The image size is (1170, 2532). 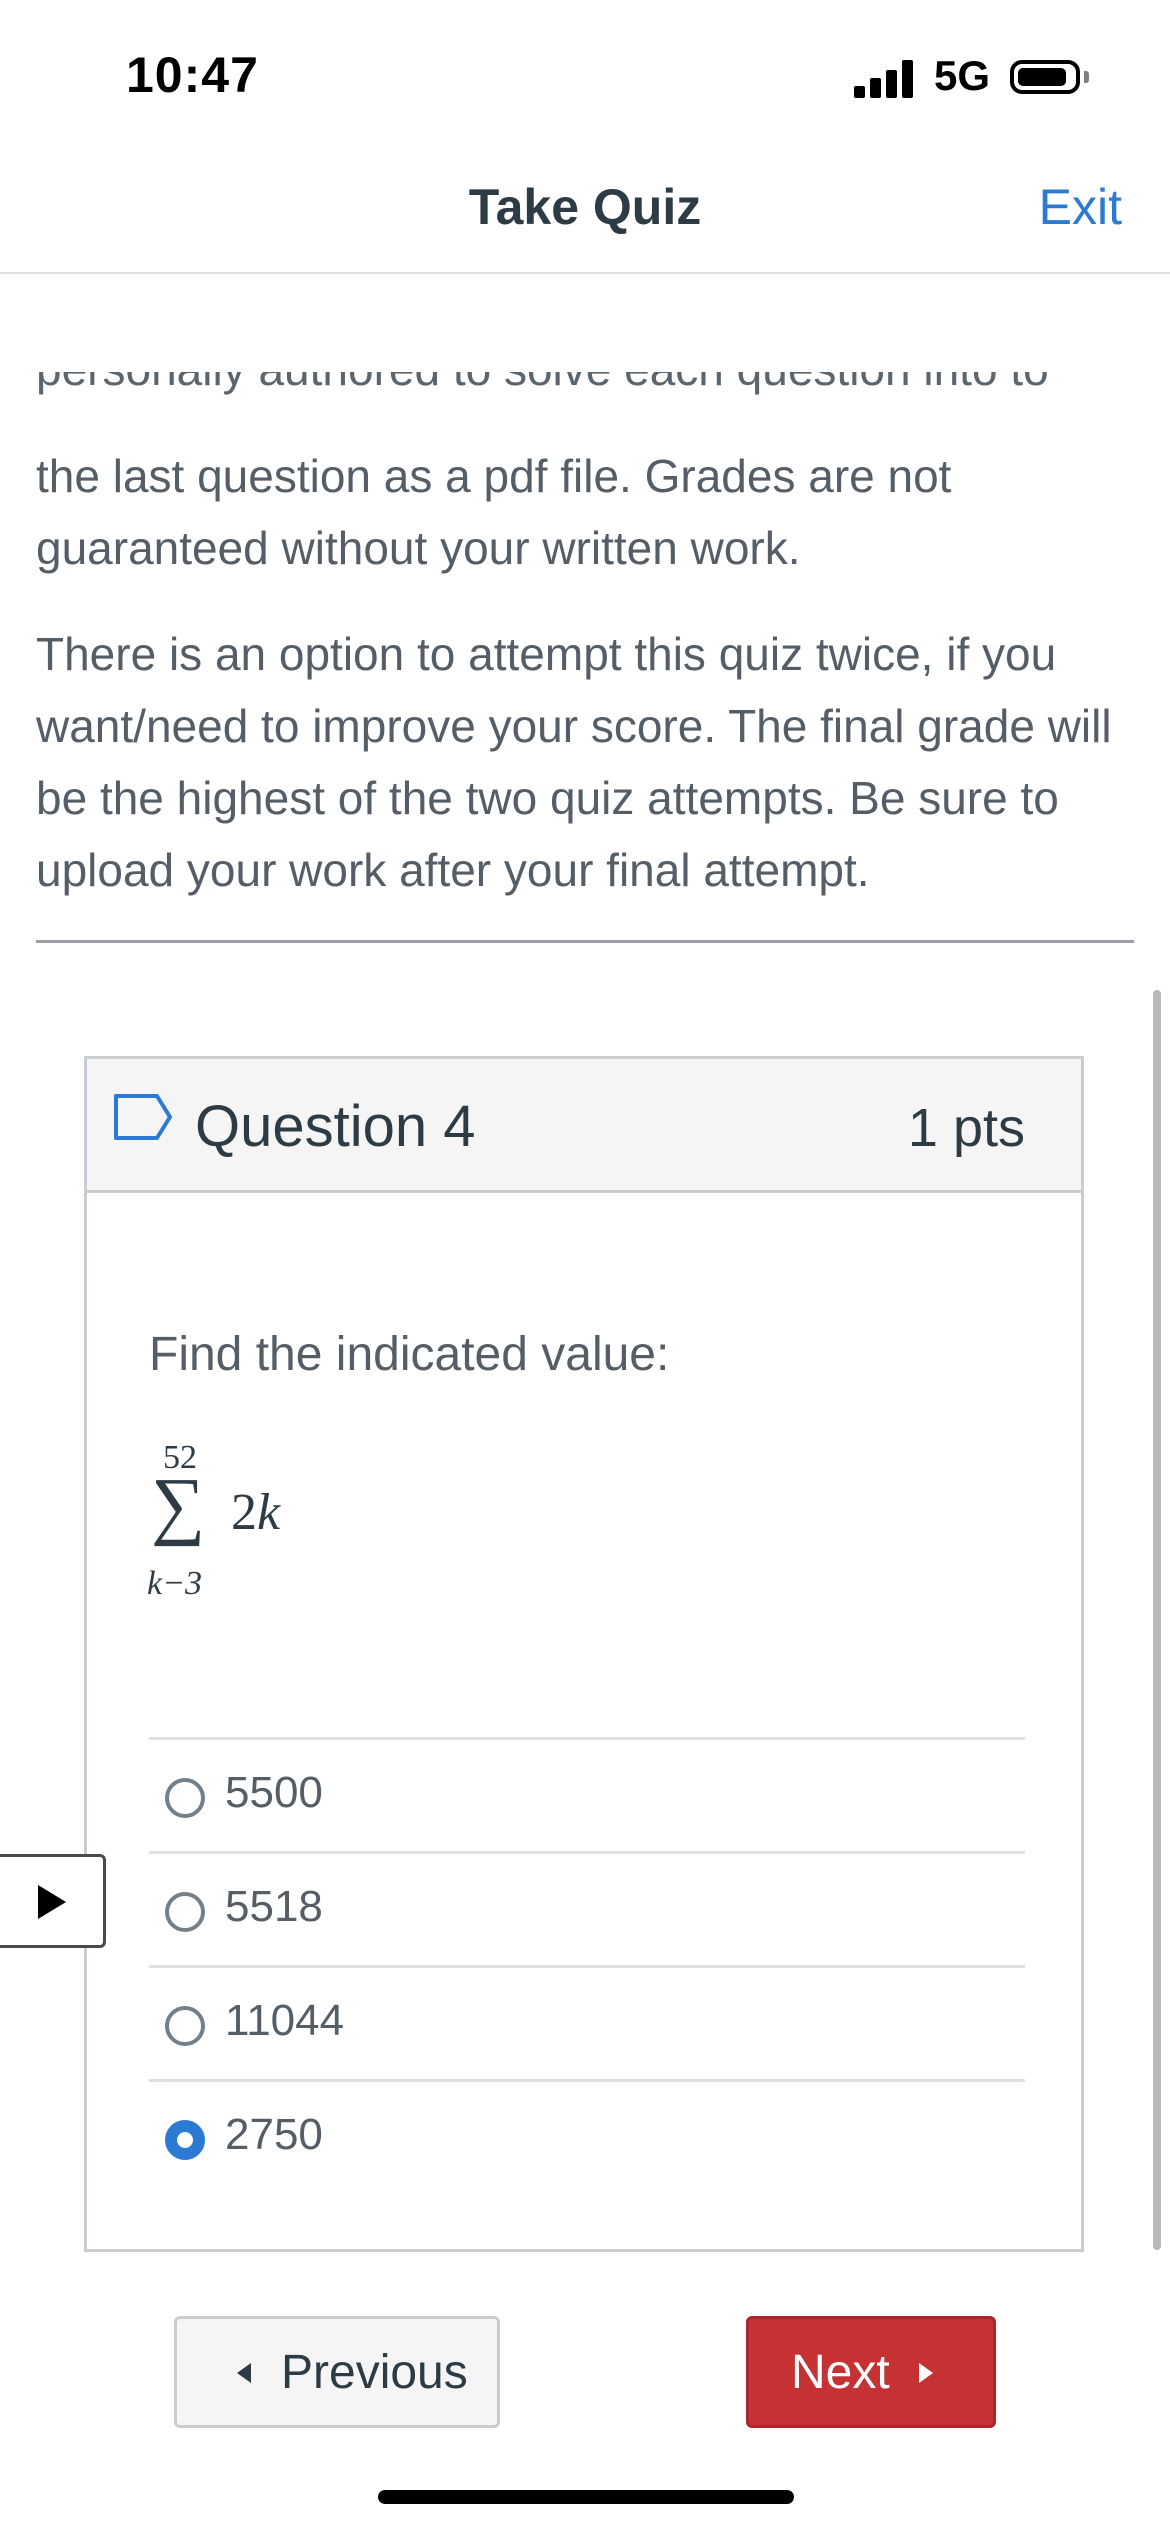 I want to click on home-indicator, so click(x=586, y=2497).